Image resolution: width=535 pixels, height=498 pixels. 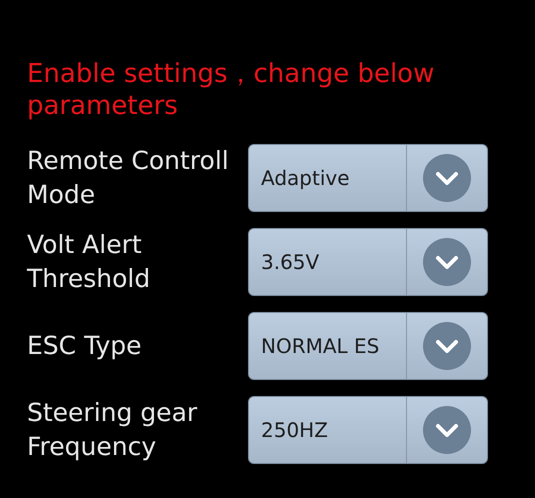 I want to click on setting-label: Volt Alert Threshold, so click(x=89, y=262).